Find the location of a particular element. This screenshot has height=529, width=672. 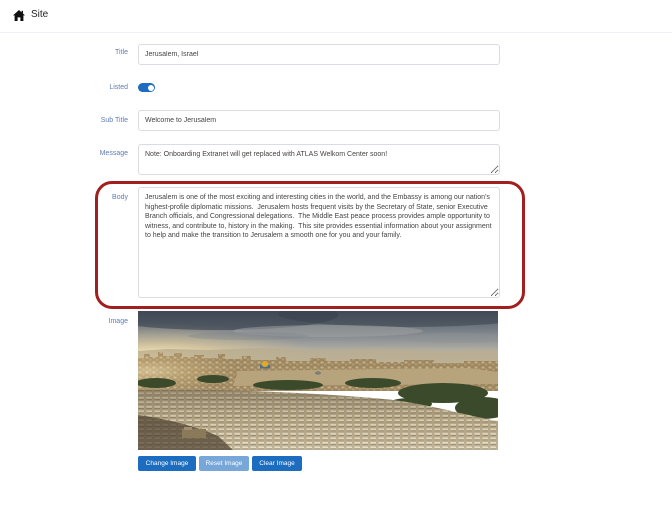

subtitle-label: Sub Title is located at coordinates (114, 120).